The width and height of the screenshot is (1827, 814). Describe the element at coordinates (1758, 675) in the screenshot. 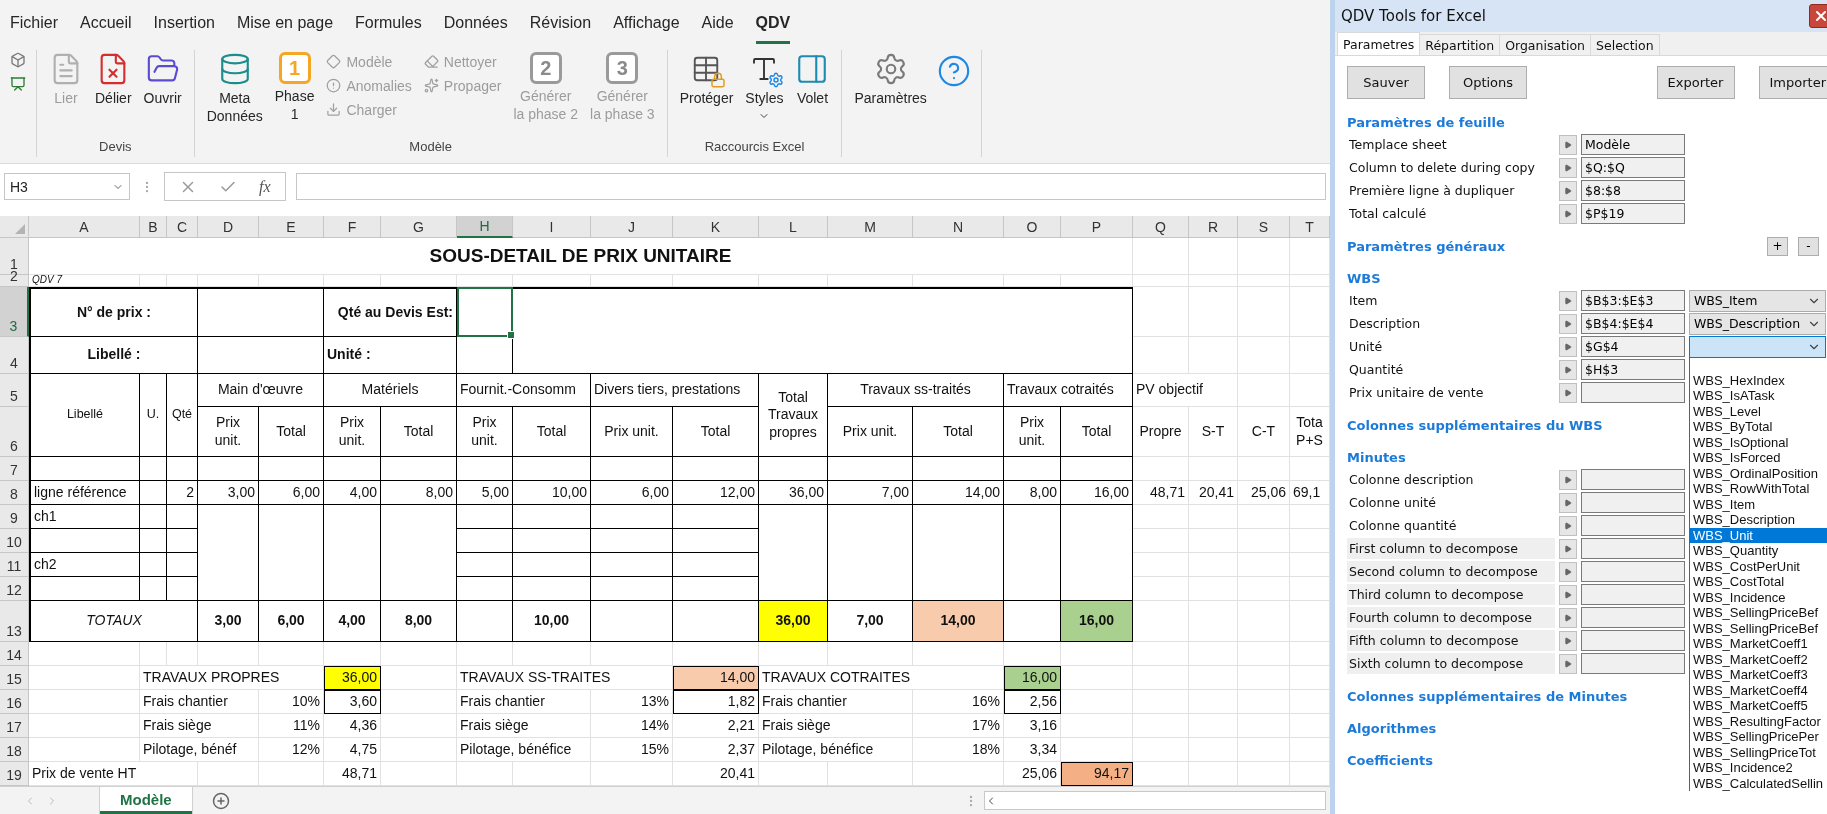

I see `dropdown-option: WBS_MarketCoeff3` at that location.